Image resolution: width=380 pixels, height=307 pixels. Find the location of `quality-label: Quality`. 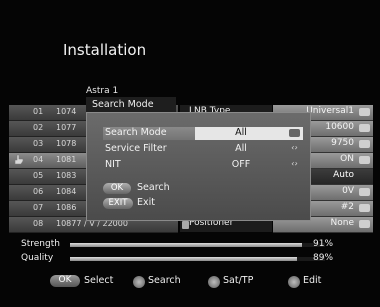

quality-label: Quality is located at coordinates (37, 258).